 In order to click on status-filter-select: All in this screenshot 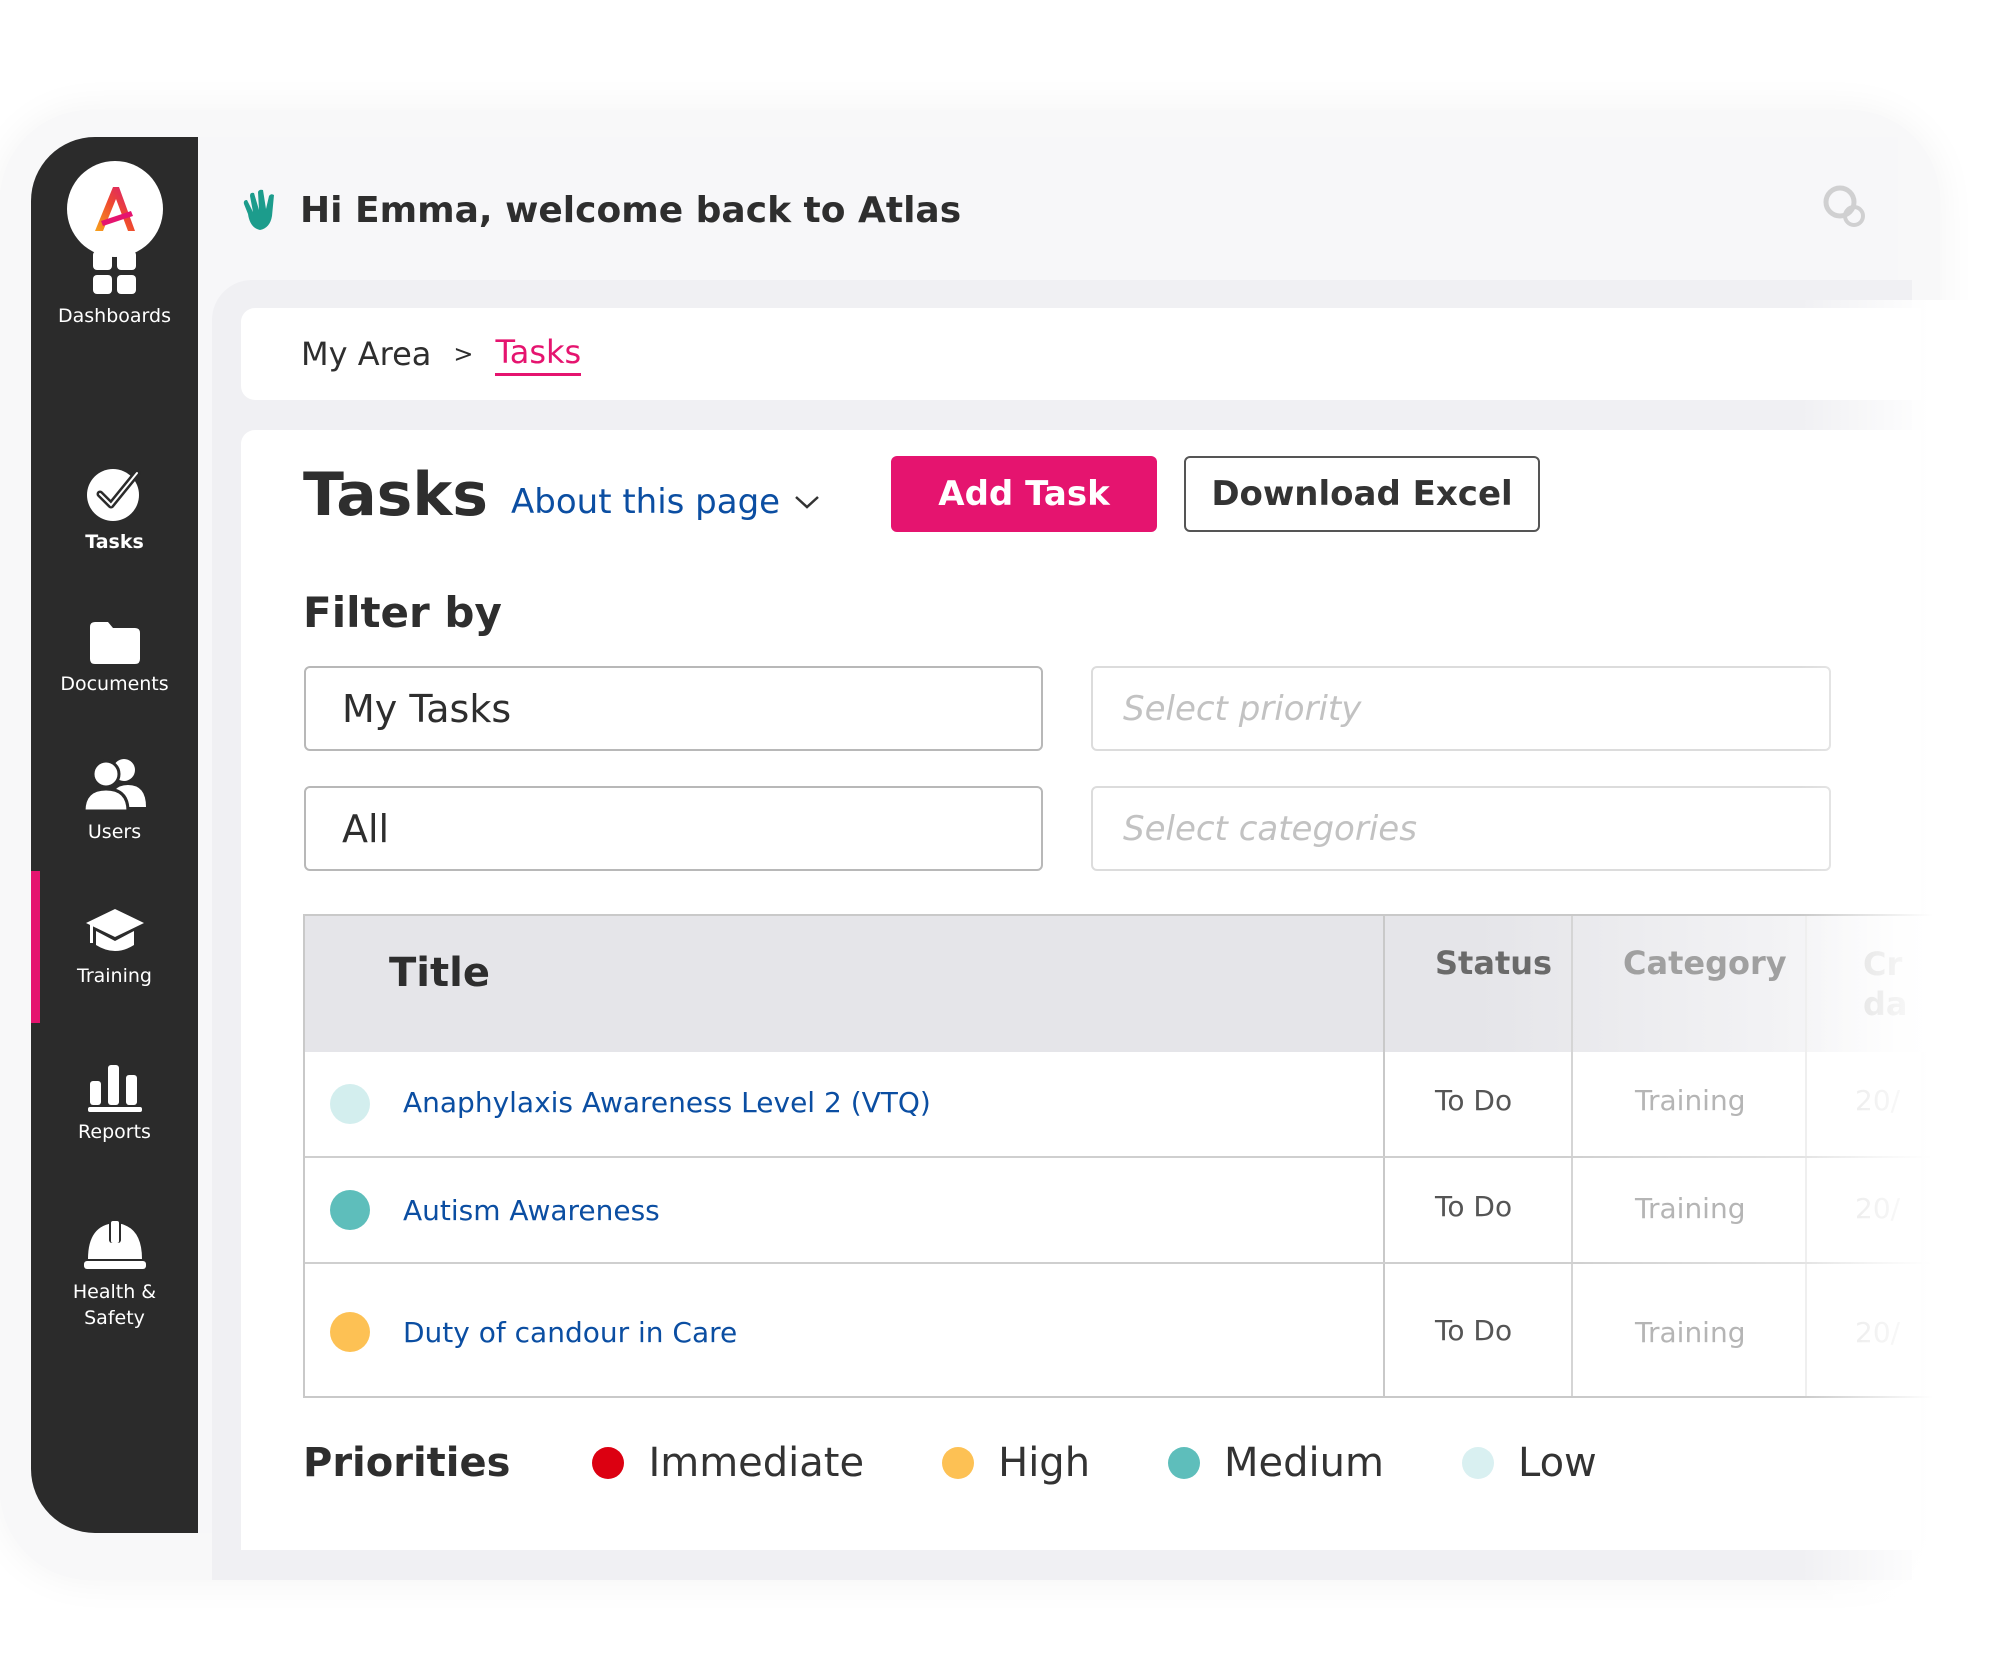, I will do `click(673, 828)`.